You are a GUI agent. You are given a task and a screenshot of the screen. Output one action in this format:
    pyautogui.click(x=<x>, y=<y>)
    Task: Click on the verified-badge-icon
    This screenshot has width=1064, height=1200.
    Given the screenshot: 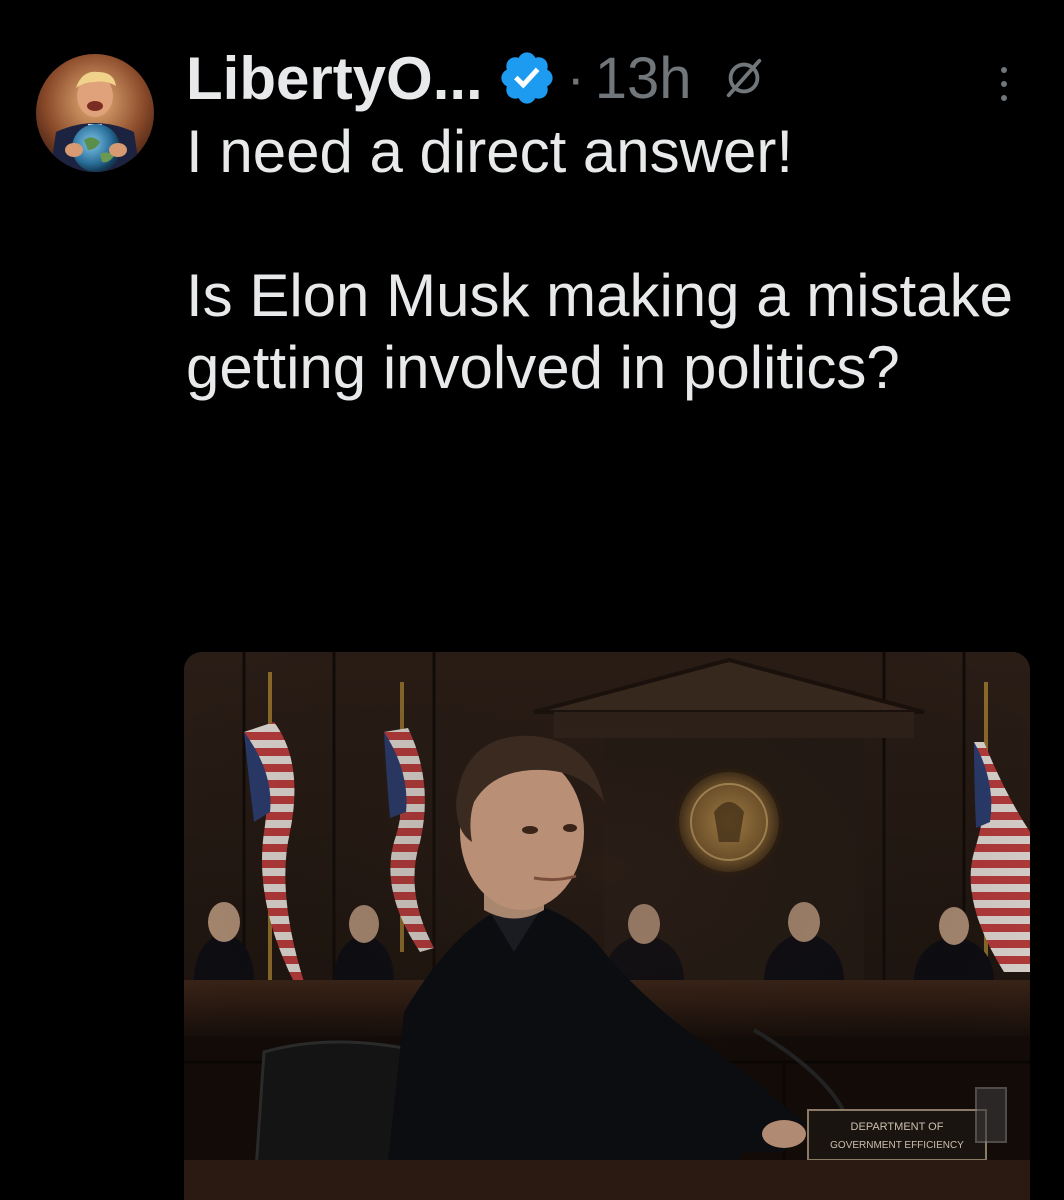 What is the action you would take?
    pyautogui.click(x=527, y=78)
    